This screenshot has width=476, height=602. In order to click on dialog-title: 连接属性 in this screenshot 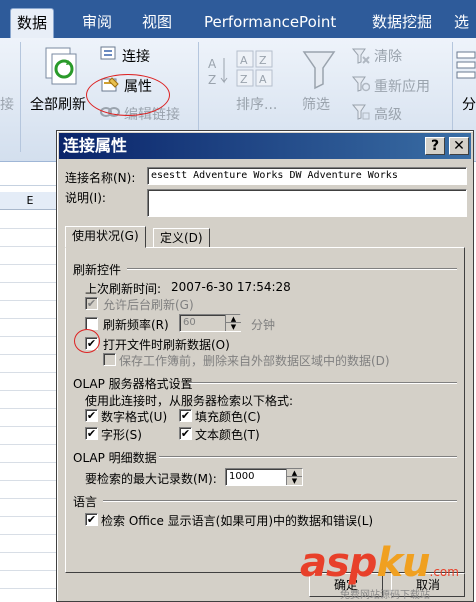, I will do `click(95, 145)`.